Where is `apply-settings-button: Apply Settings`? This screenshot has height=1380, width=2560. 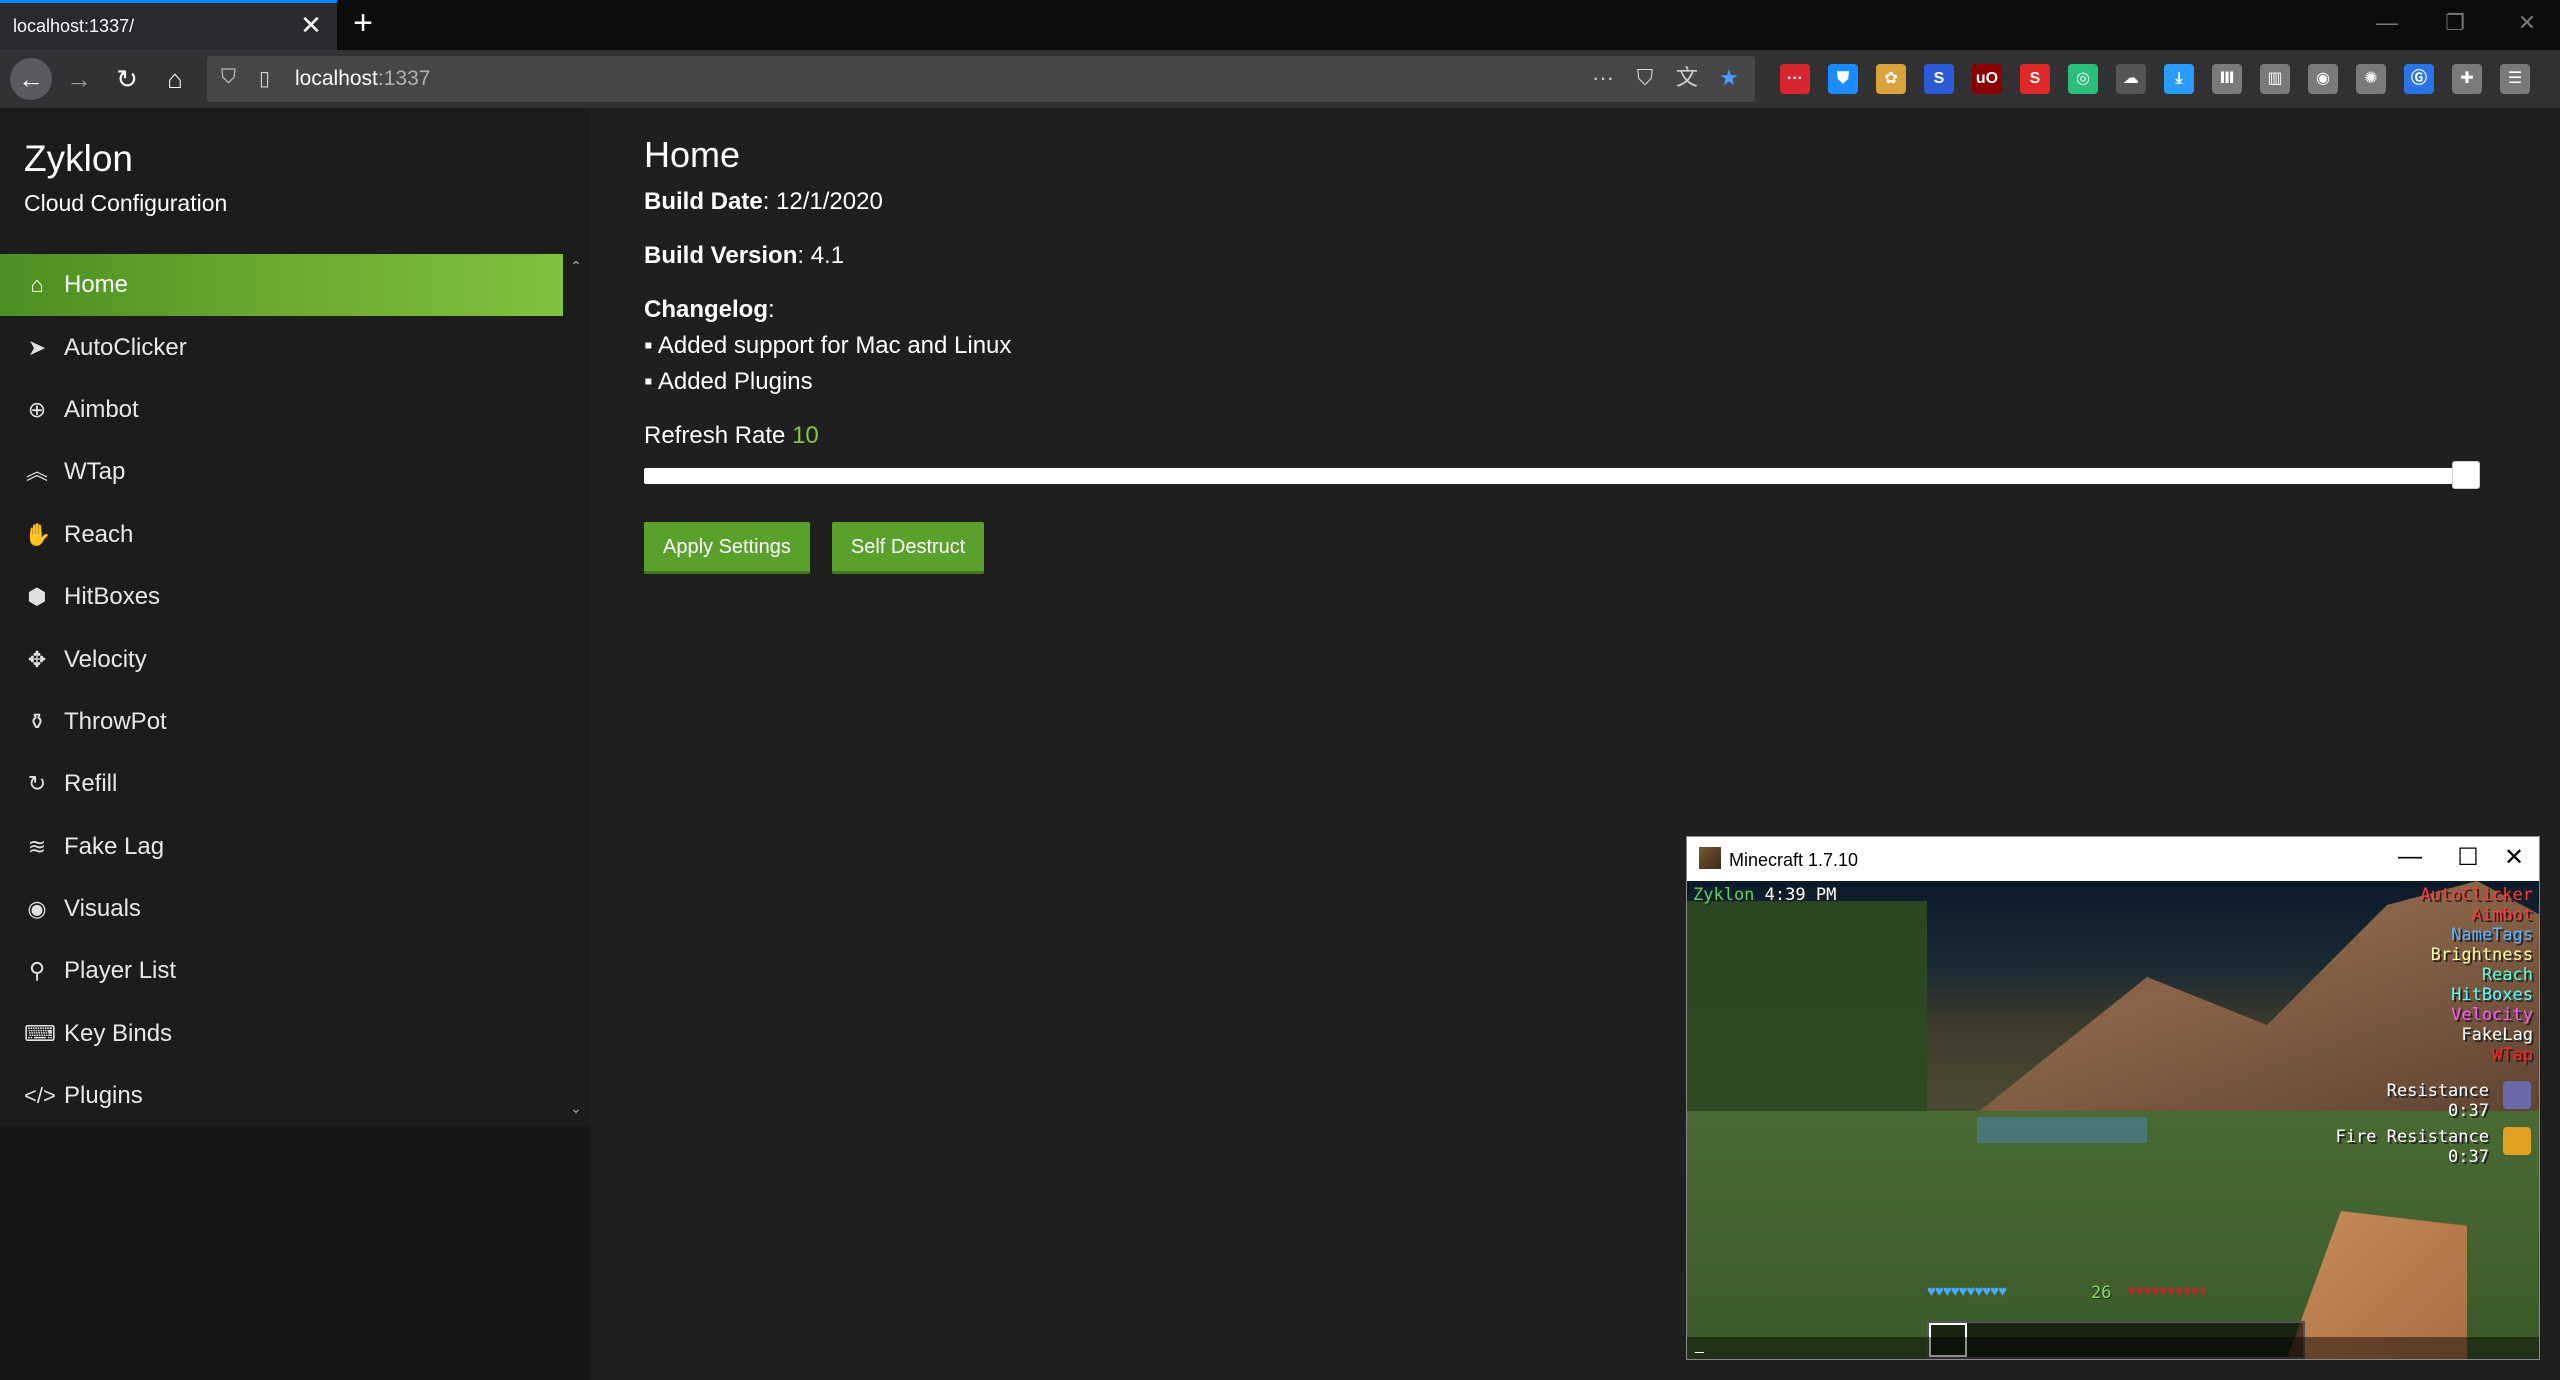 apply-settings-button: Apply Settings is located at coordinates (727, 548).